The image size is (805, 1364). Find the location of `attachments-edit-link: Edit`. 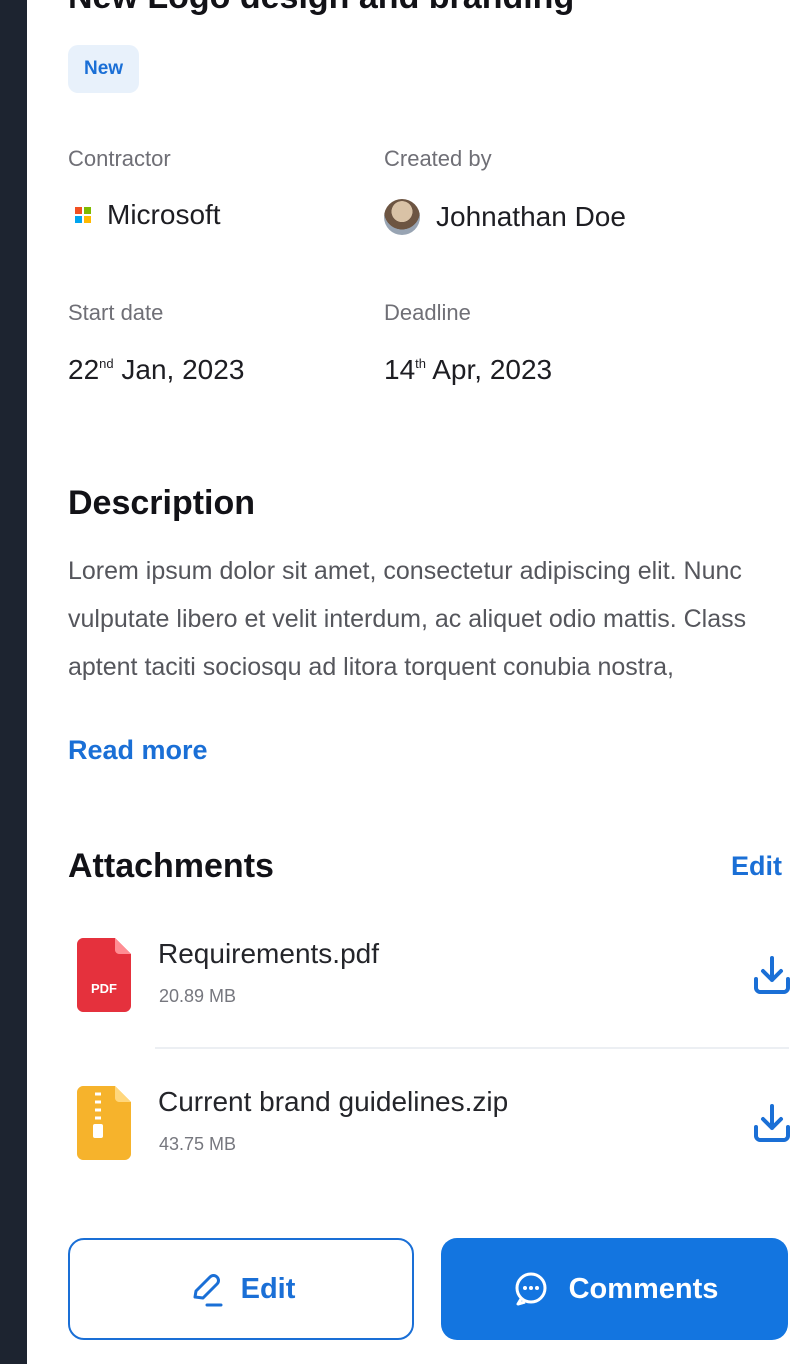

attachments-edit-link: Edit is located at coordinates (756, 866).